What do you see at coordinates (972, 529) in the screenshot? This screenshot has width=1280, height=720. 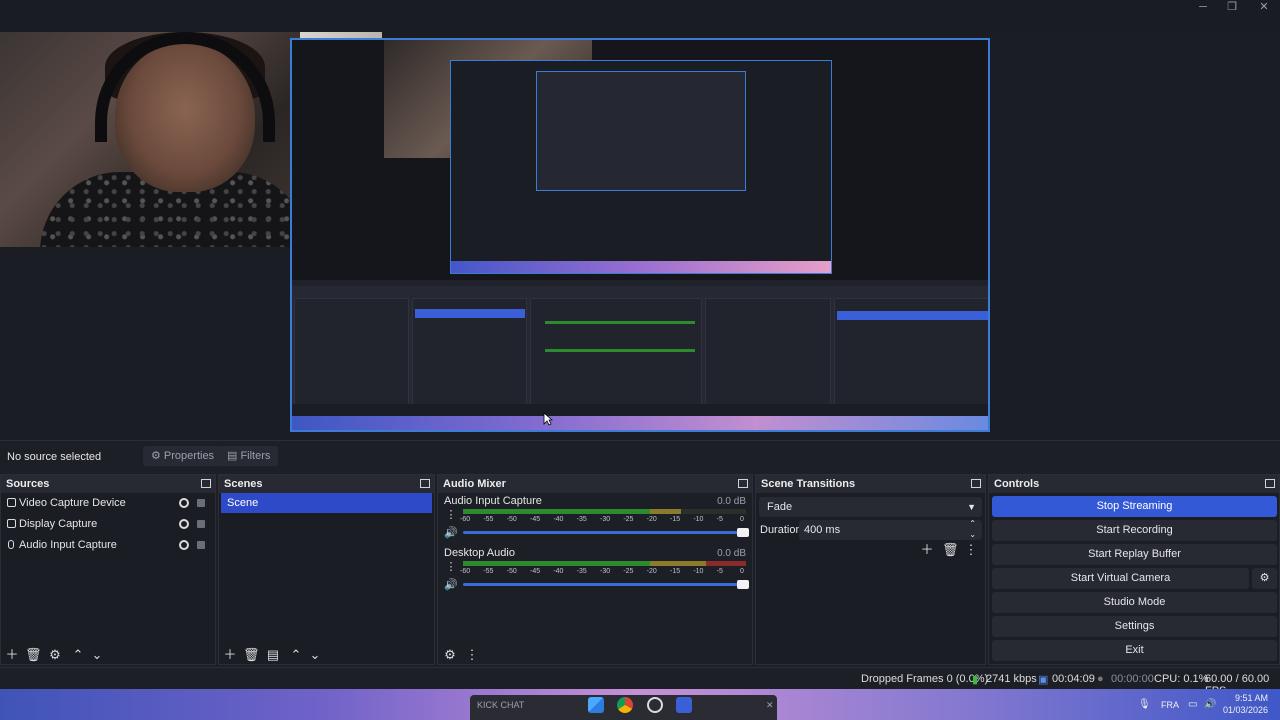 I see `spin-arrows-icon: ⌃ ⌄` at bounding box center [972, 529].